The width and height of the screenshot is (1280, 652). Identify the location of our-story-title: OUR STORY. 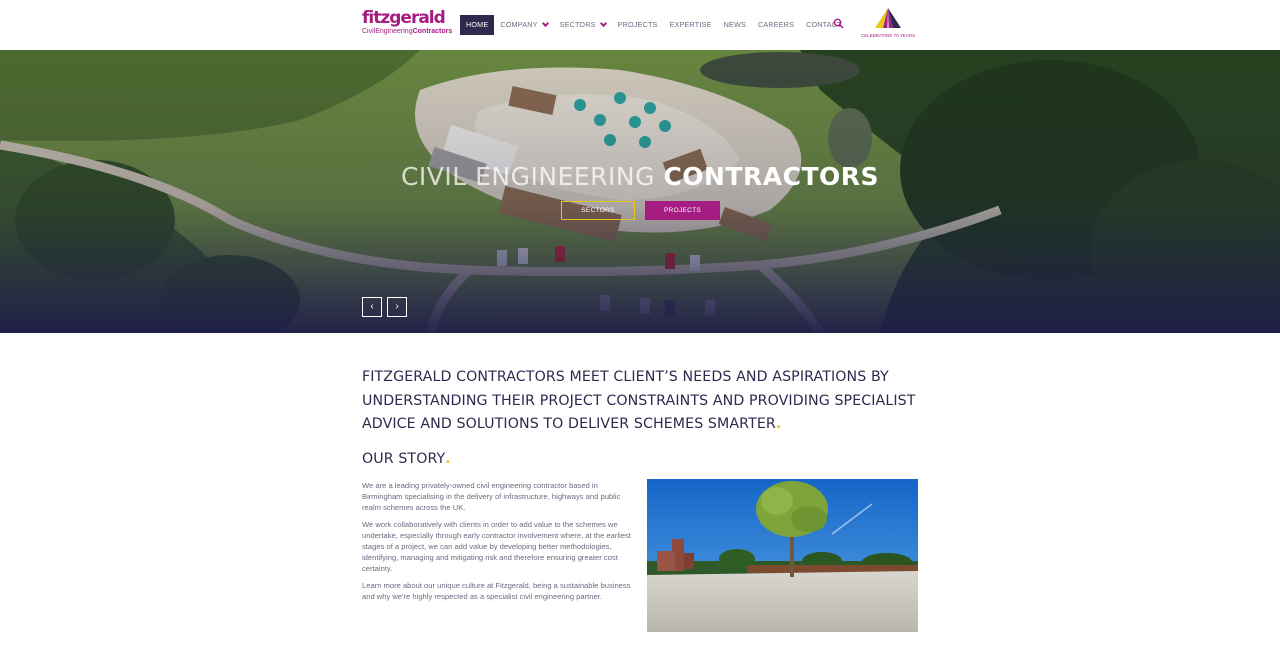
(404, 459).